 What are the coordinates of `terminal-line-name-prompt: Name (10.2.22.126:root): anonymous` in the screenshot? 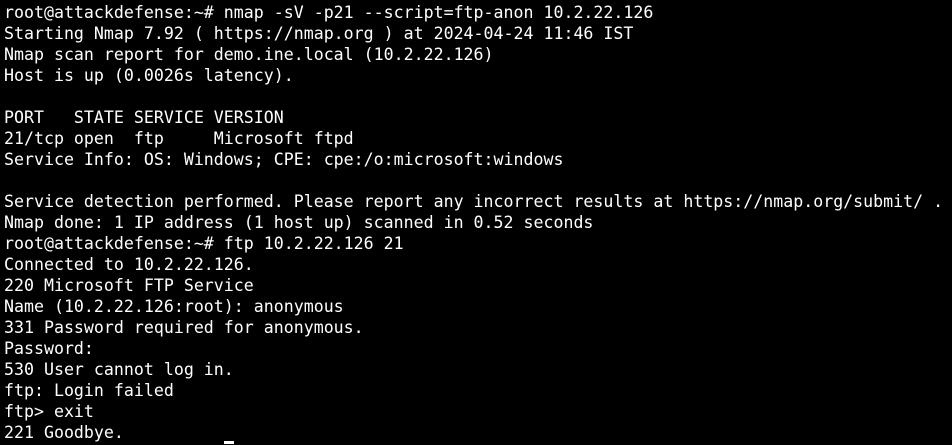 It's located at (174, 306).